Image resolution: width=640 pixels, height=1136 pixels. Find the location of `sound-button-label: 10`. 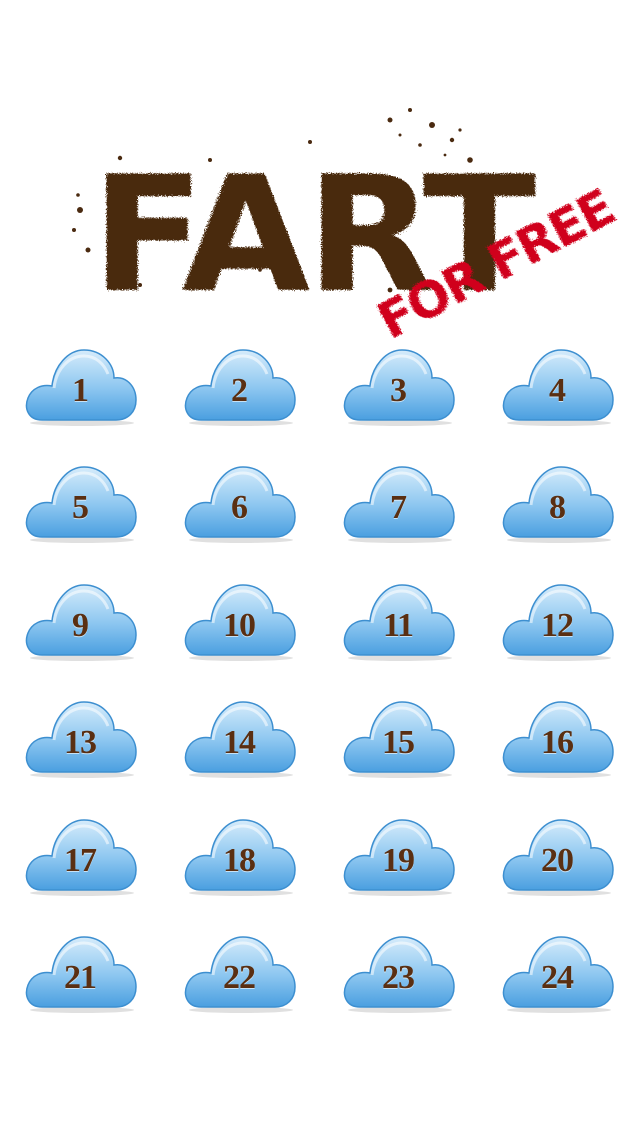

sound-button-label: 10 is located at coordinates (239, 625).